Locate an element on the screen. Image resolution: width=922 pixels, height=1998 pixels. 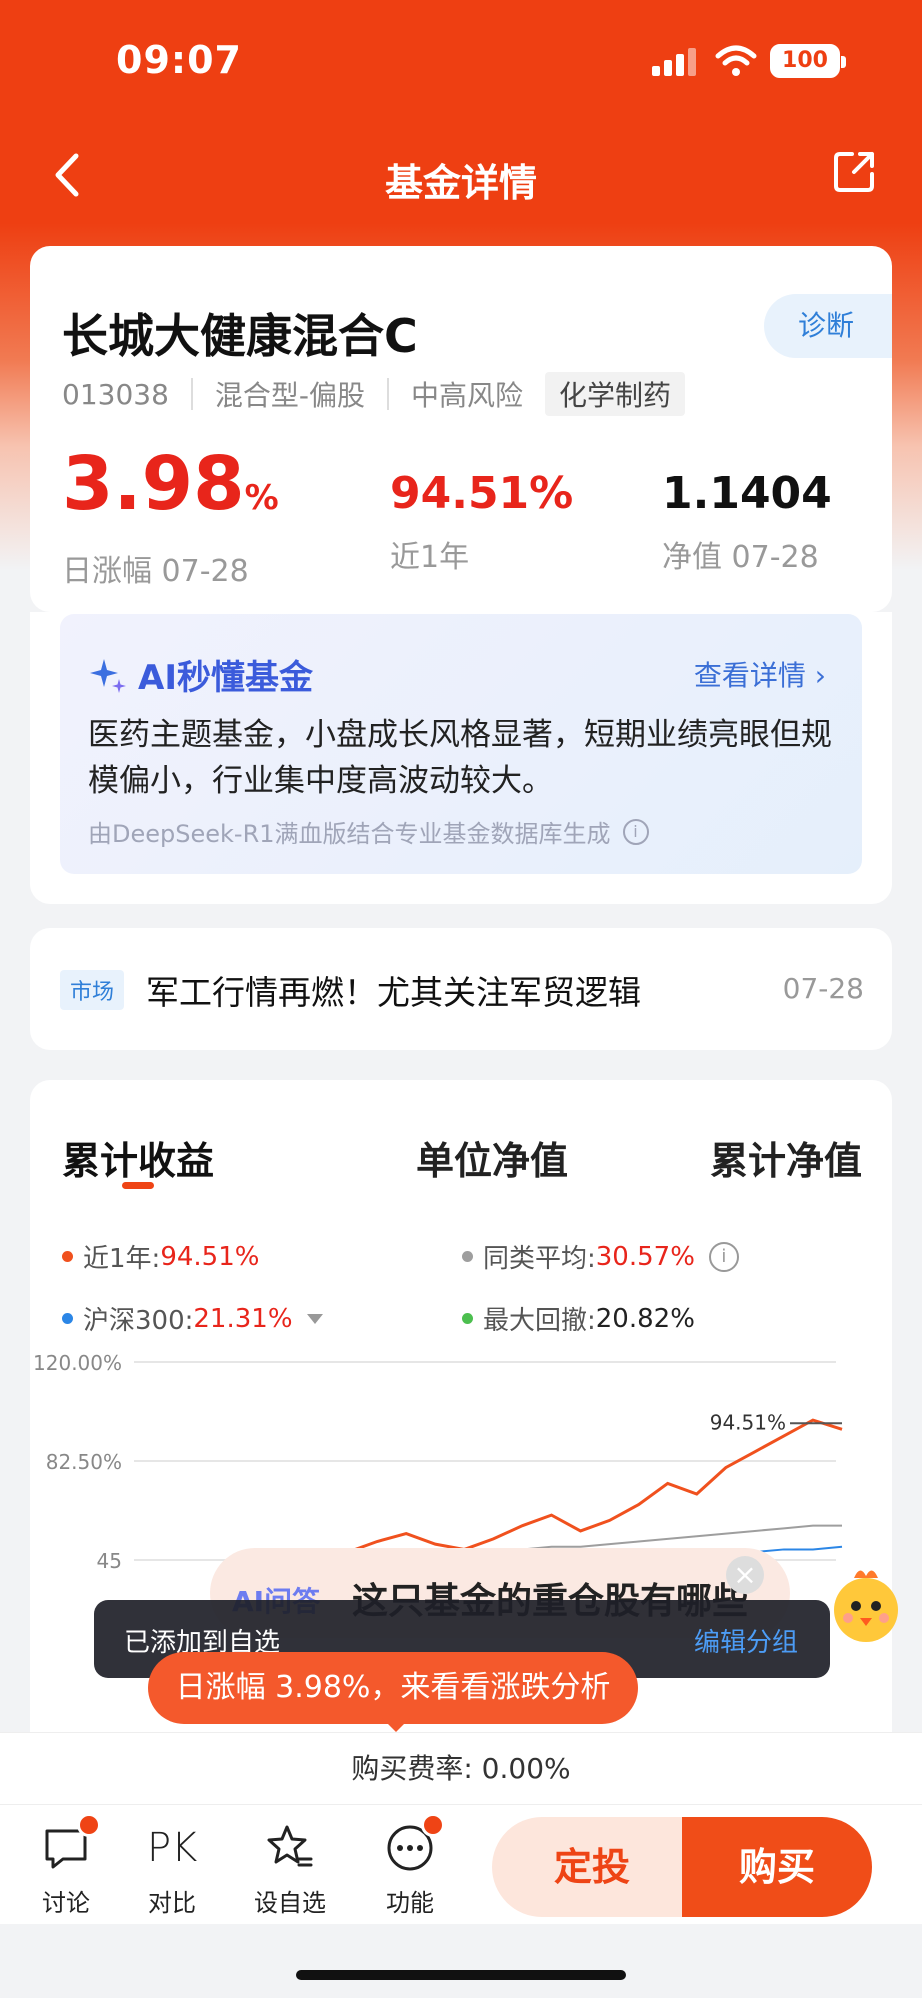
ai-summary-title: AI秒懂基金 is located at coordinates (200, 674).